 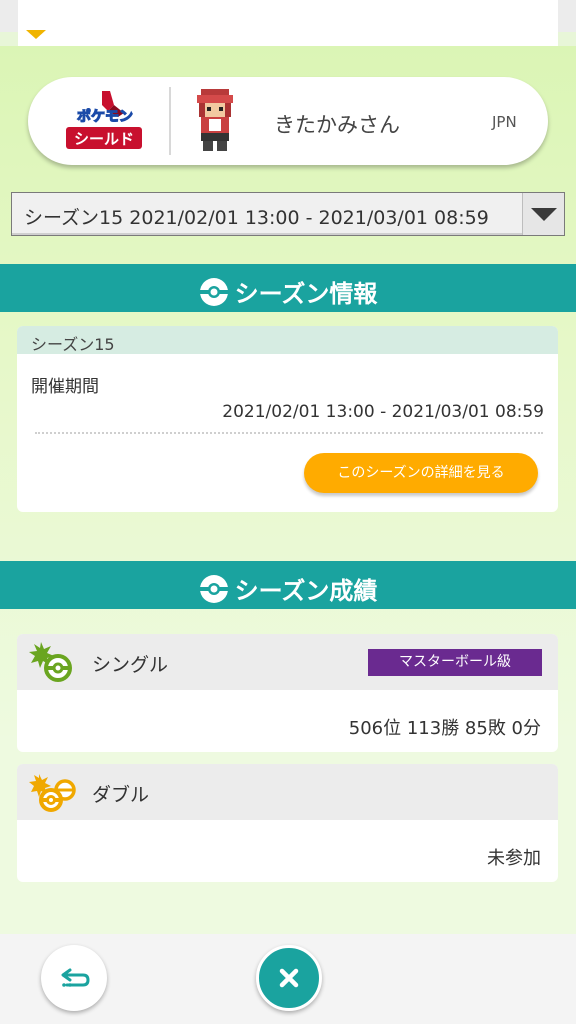 What do you see at coordinates (53, 662) in the screenshot?
I see `single-battle-icon` at bounding box center [53, 662].